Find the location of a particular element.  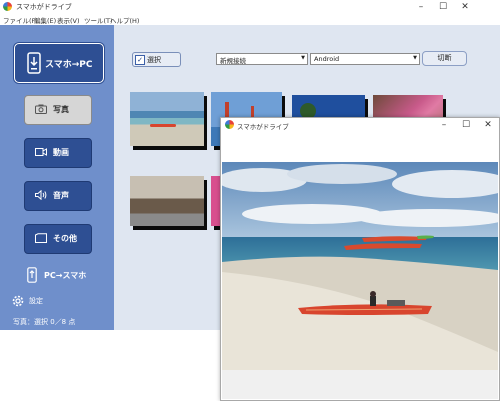

menu-help: ヘルプ(H) is located at coordinates (124, 20).